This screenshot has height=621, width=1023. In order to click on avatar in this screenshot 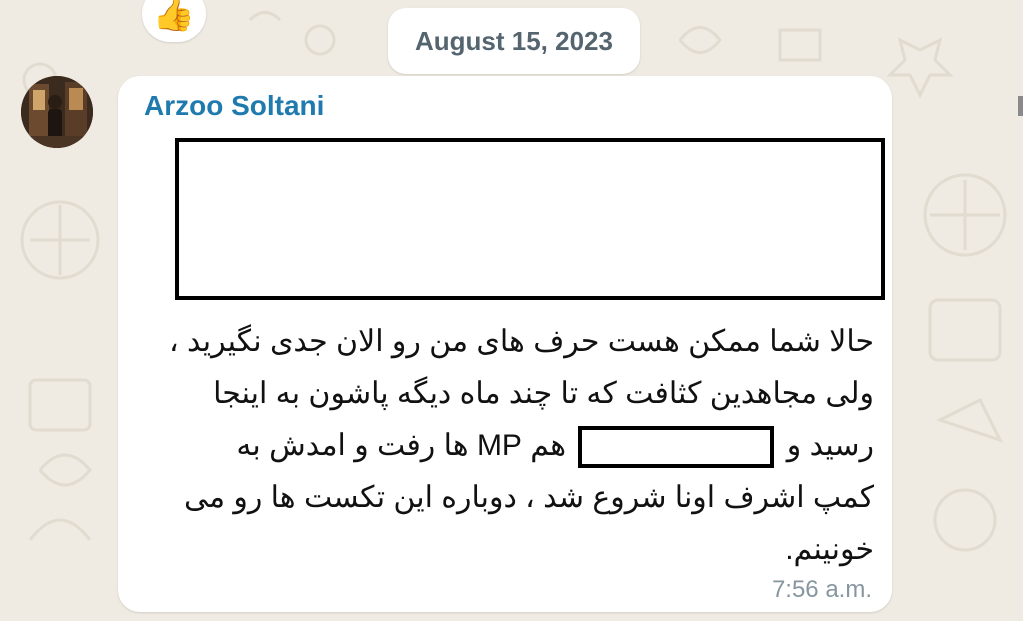, I will do `click(57, 112)`.